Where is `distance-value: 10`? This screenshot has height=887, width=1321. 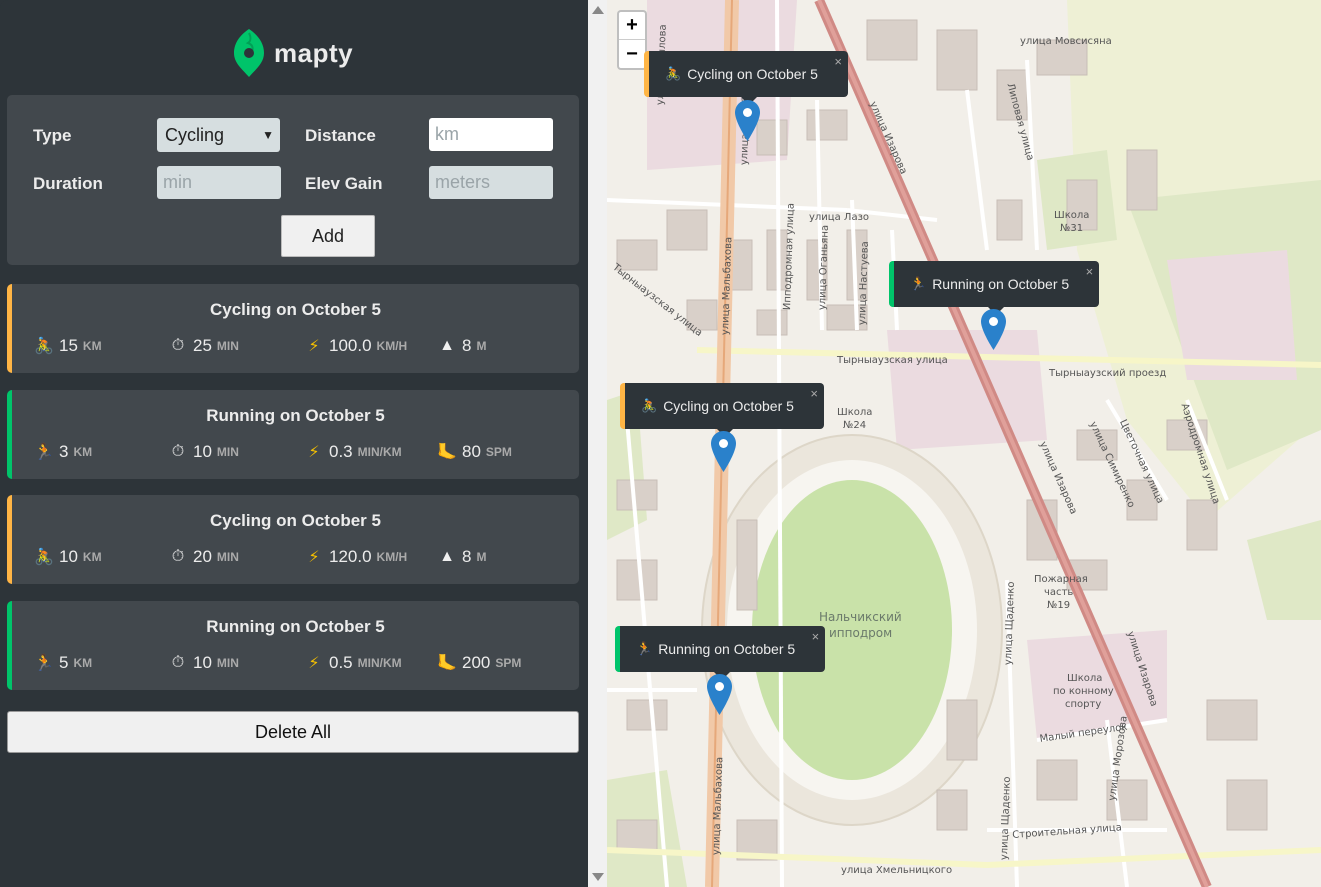 distance-value: 10 is located at coordinates (68, 556).